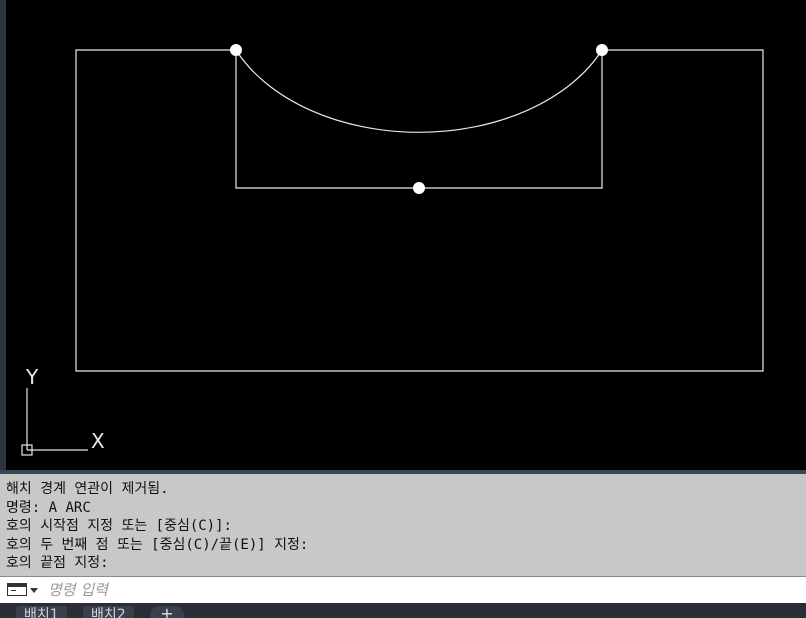 This screenshot has height=618, width=806. Describe the element at coordinates (108, 612) in the screenshot. I see `tab-layout-2: 배치2` at that location.